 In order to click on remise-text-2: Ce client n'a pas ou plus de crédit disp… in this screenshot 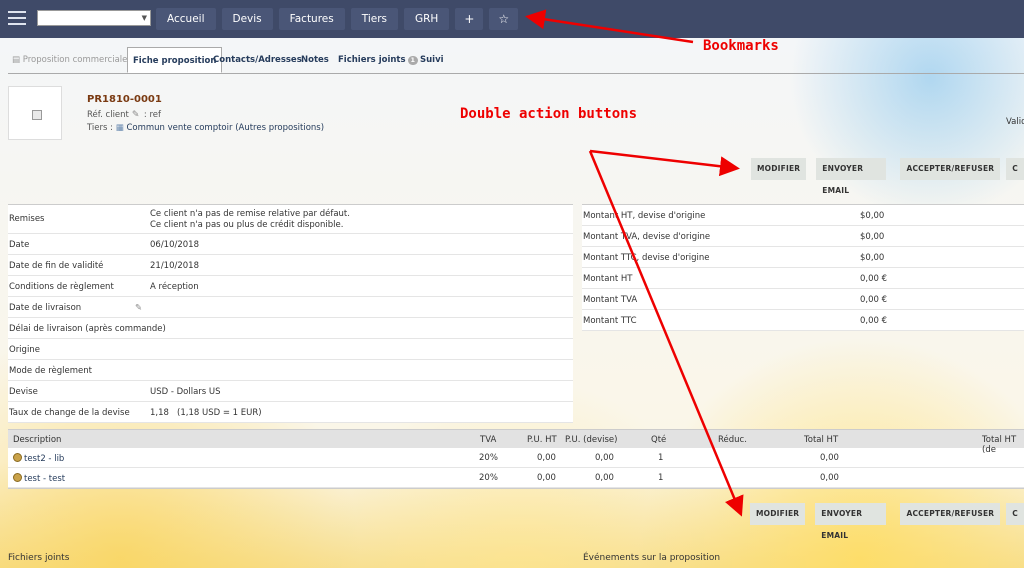, I will do `click(247, 225)`.